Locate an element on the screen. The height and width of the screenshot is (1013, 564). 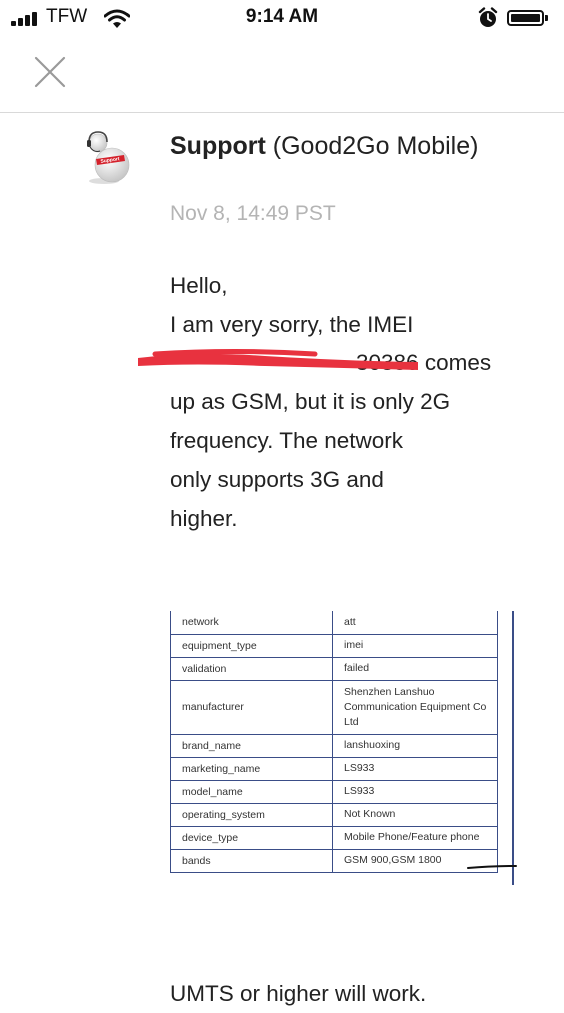
body-line-6: only supports 3G and is located at coordinates (277, 479).